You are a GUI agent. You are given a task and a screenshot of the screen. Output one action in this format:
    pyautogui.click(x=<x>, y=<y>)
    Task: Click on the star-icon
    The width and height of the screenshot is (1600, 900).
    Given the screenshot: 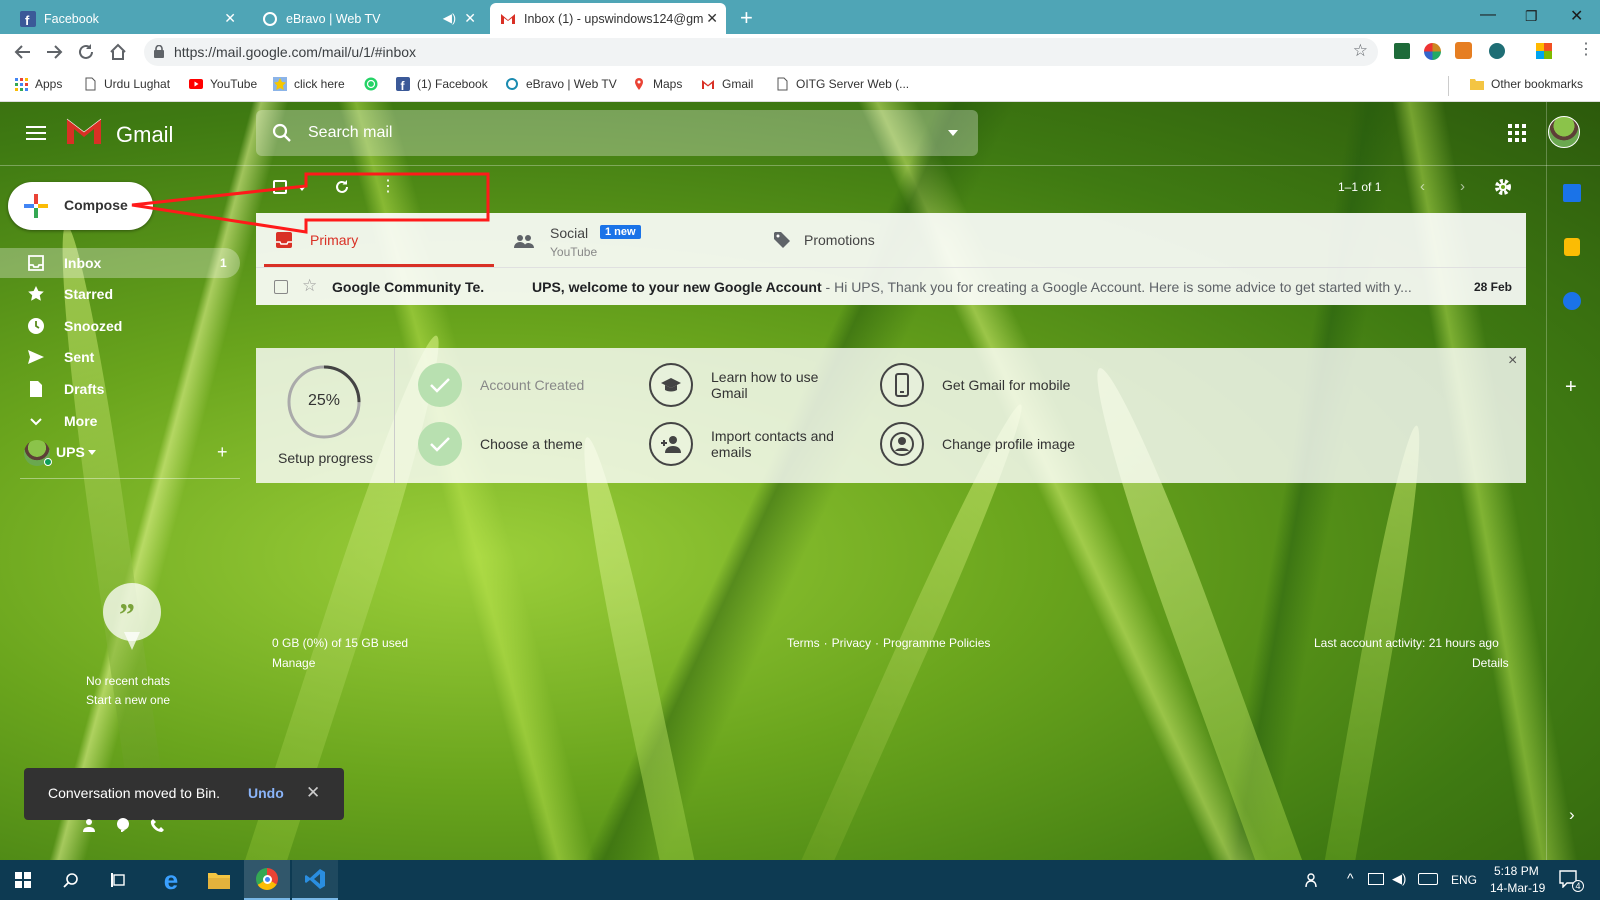 What is the action you would take?
    pyautogui.click(x=36, y=293)
    